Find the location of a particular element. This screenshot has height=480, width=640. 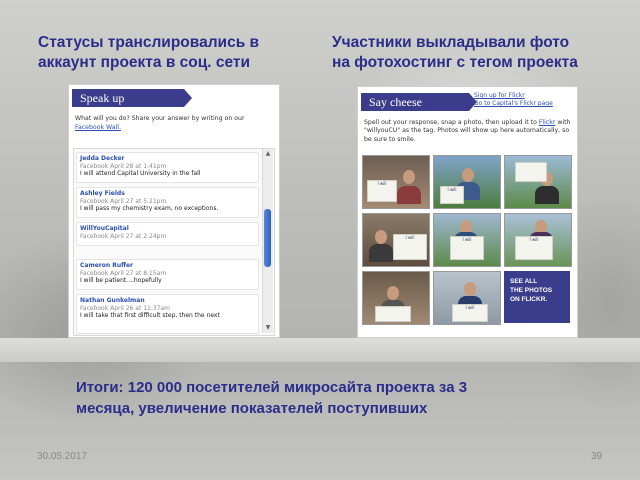

post-meta: Facebook April 27 at 8:15am is located at coordinates (123, 273).